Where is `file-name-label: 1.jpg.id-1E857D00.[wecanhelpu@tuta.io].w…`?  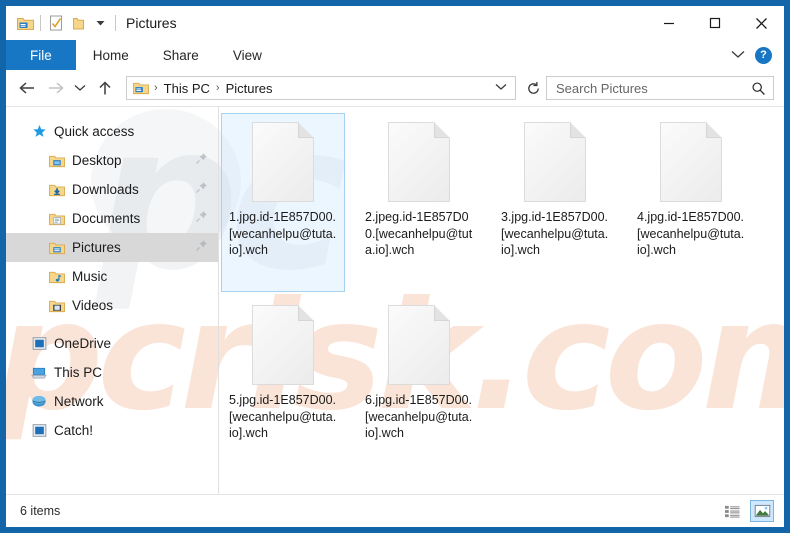 file-name-label: 1.jpg.id-1E857D00.[wecanhelpu@tuta.io].w… is located at coordinates (283, 233).